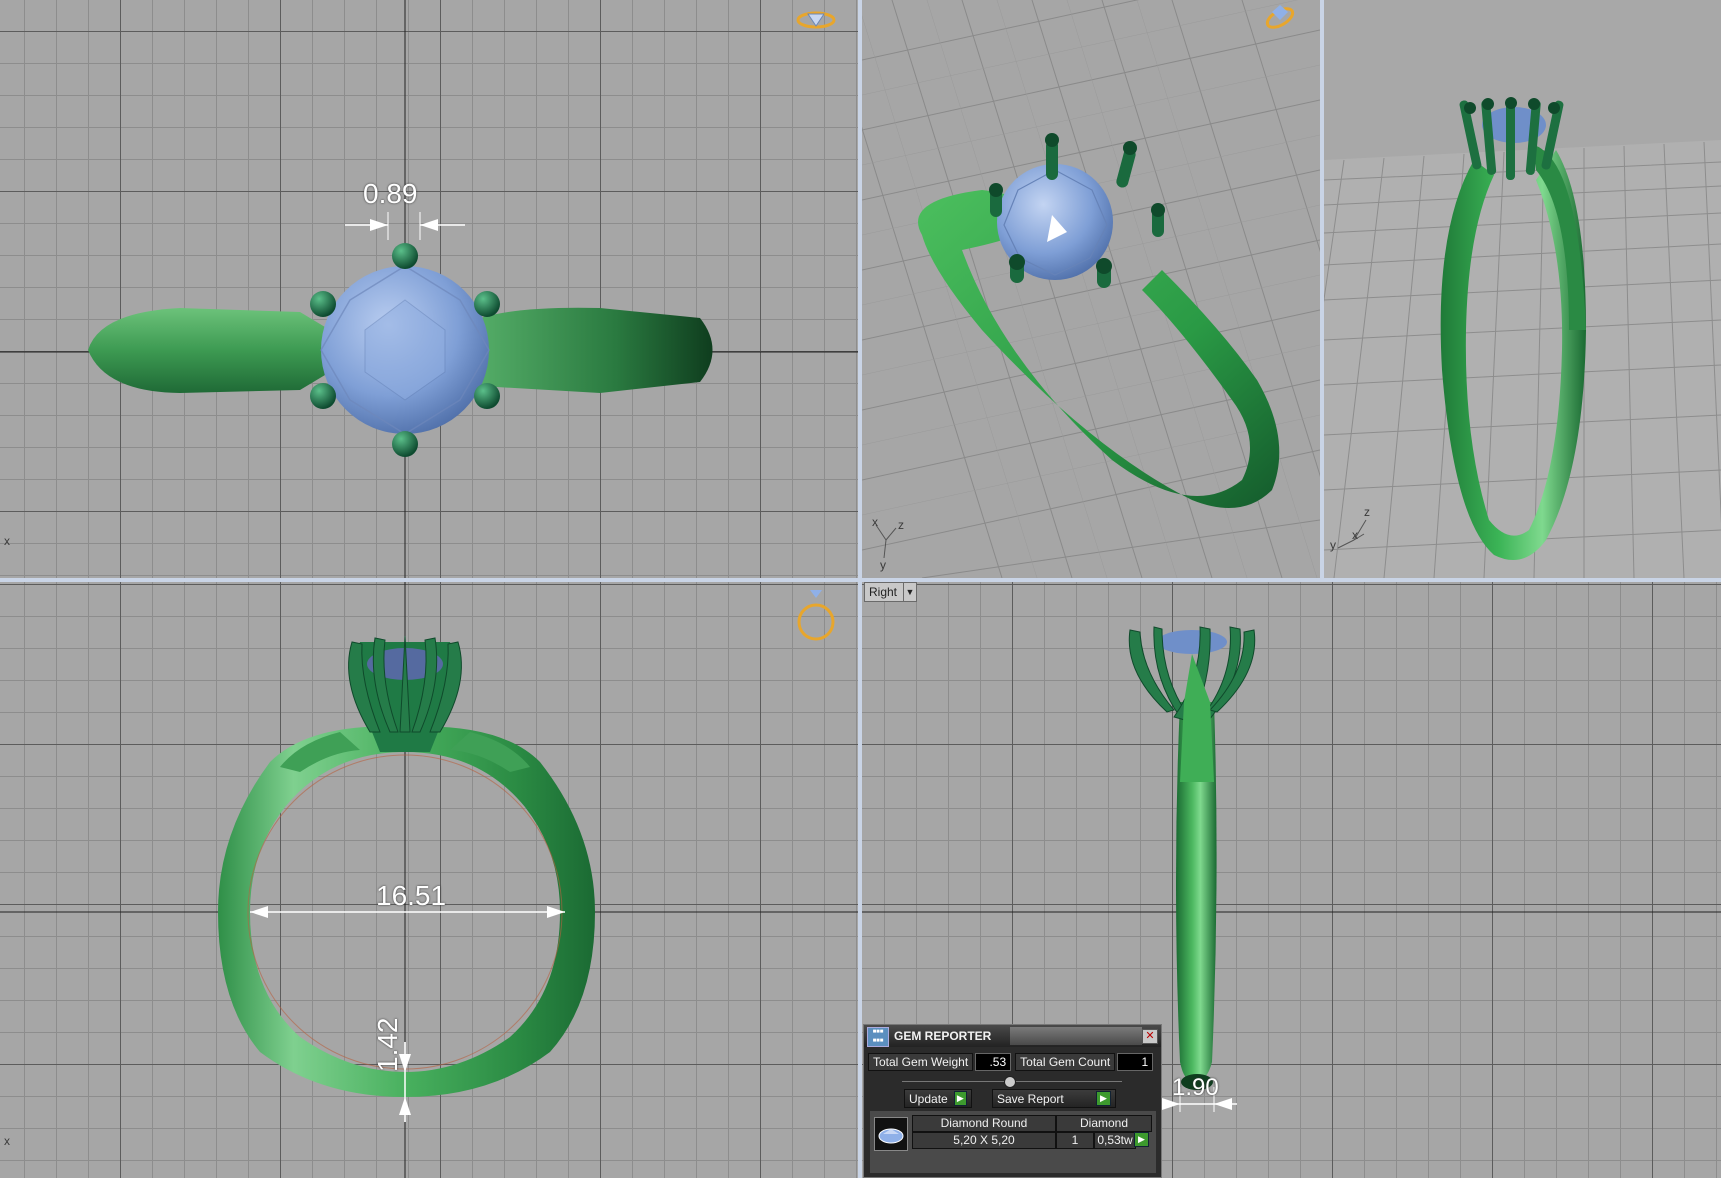 The height and width of the screenshot is (1178, 1721). I want to click on gem-thumbnail, so click(891, 1134).